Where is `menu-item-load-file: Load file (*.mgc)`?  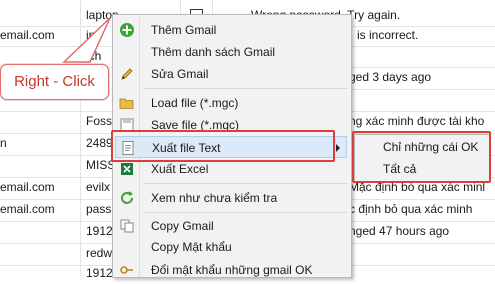
menu-item-load-file: Load file (*.mgc) is located at coordinates (231, 103).